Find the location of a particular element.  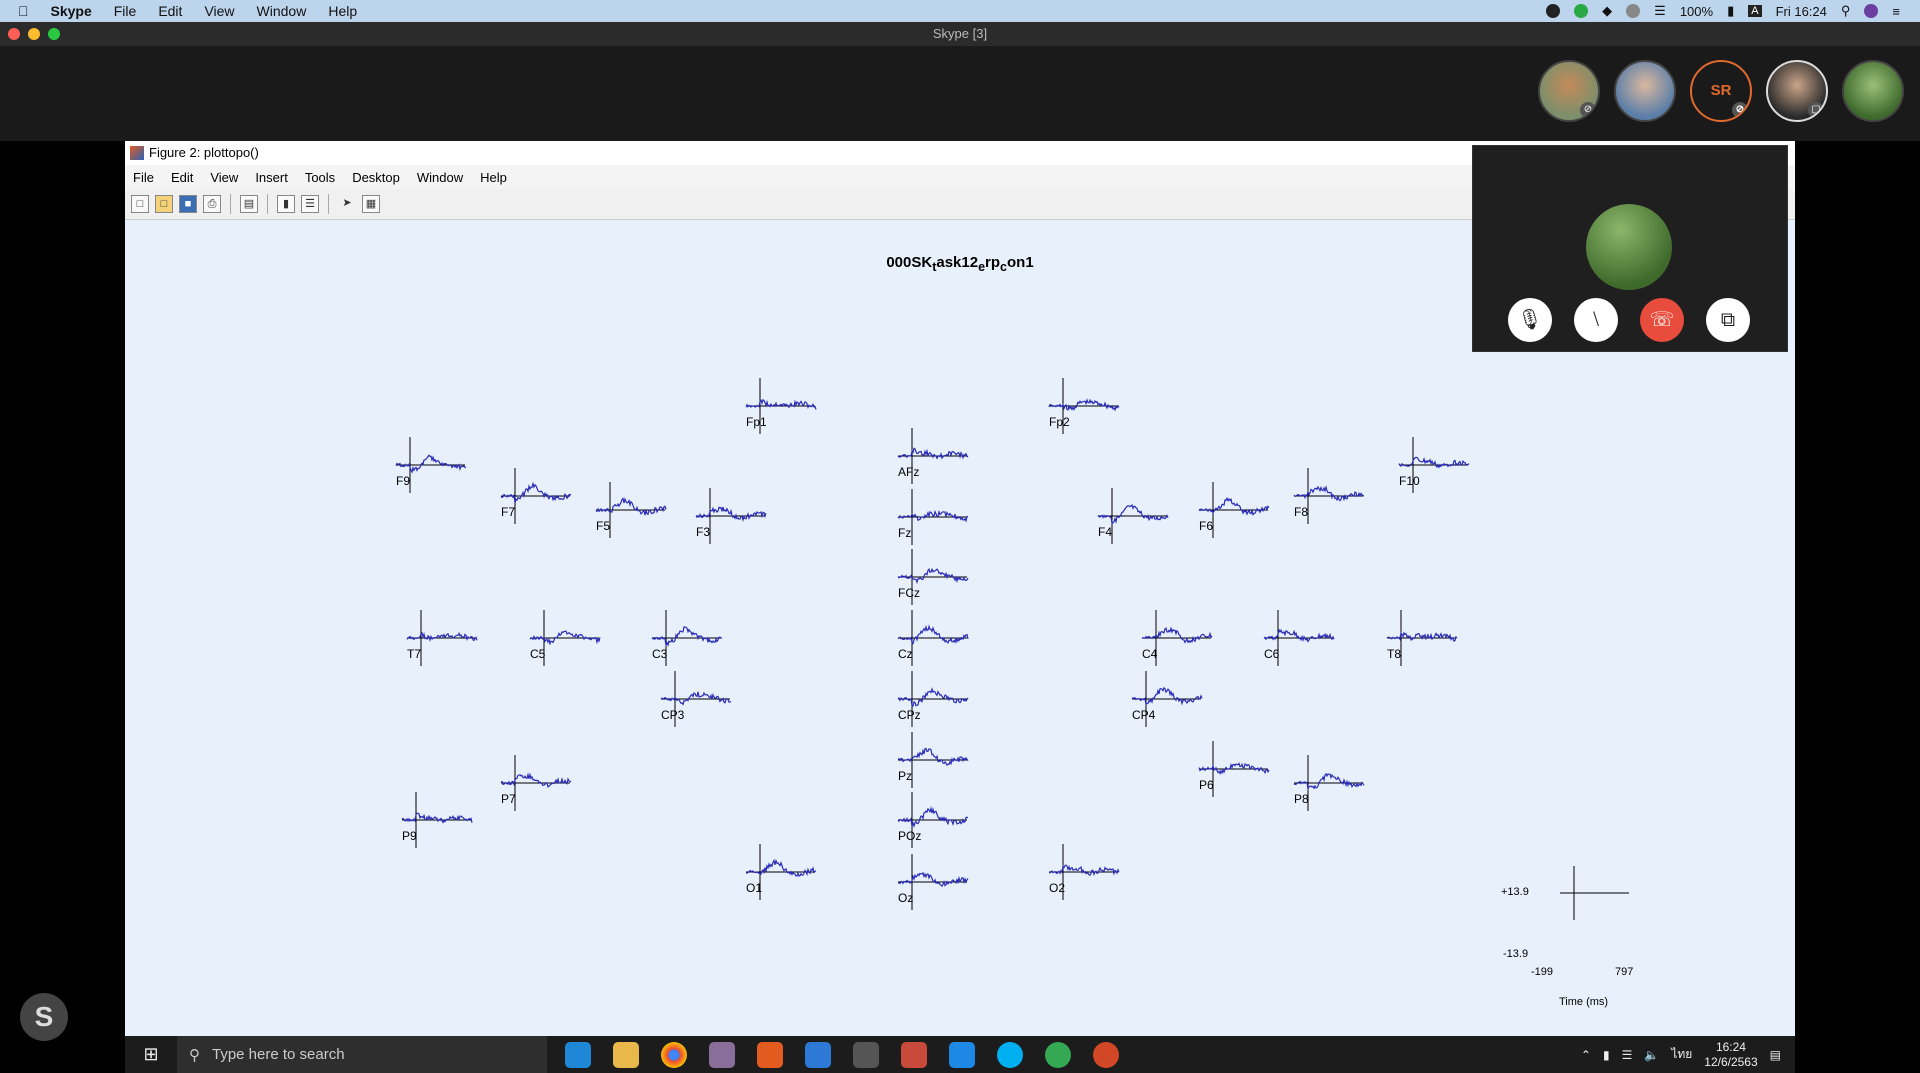

participant-avatar-3: SR ⊘ is located at coordinates (1721, 91).